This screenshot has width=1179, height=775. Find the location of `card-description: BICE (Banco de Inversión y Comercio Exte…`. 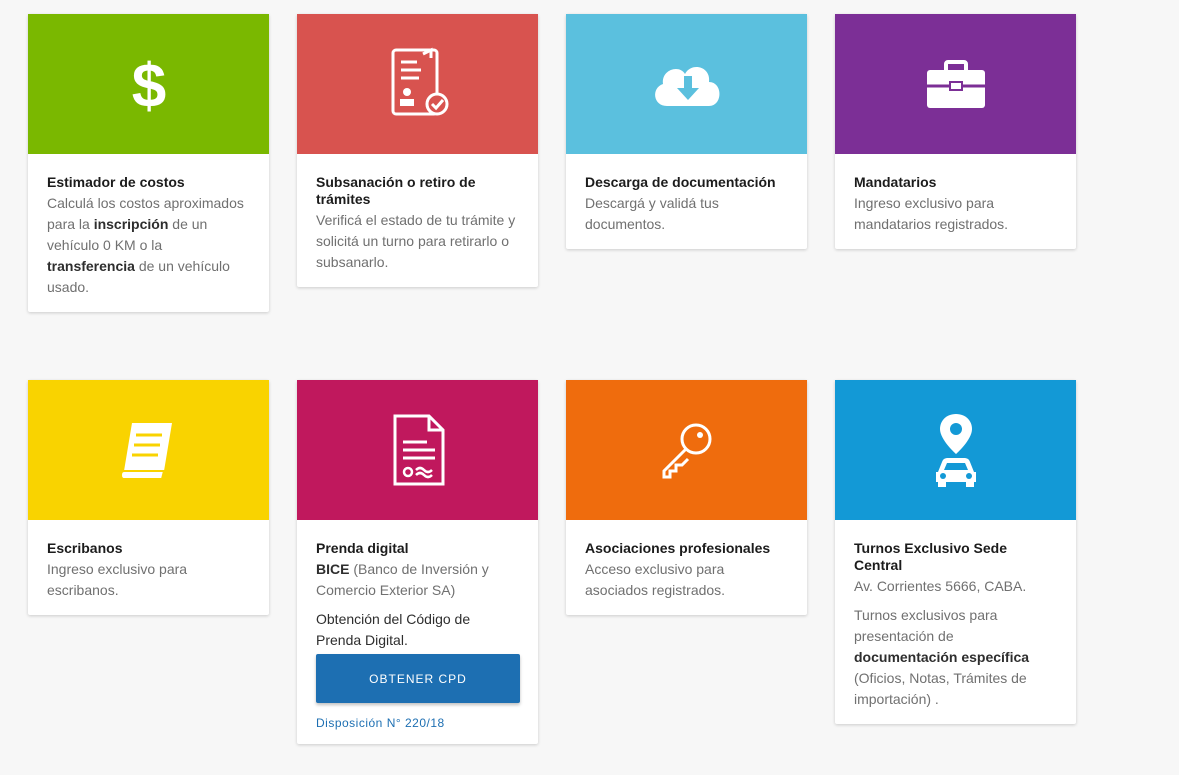

card-description: BICE (Banco de Inversión y Comercio Exte… is located at coordinates (402, 579).